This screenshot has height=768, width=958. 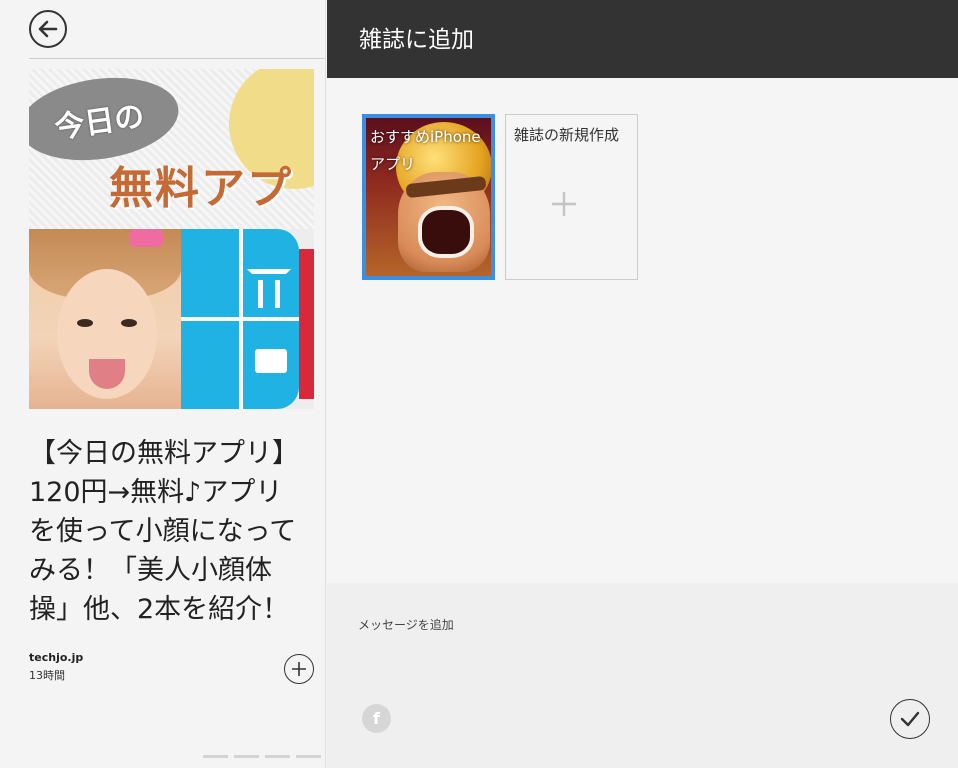 I want to click on article-source: techjo.jp, so click(x=56, y=657).